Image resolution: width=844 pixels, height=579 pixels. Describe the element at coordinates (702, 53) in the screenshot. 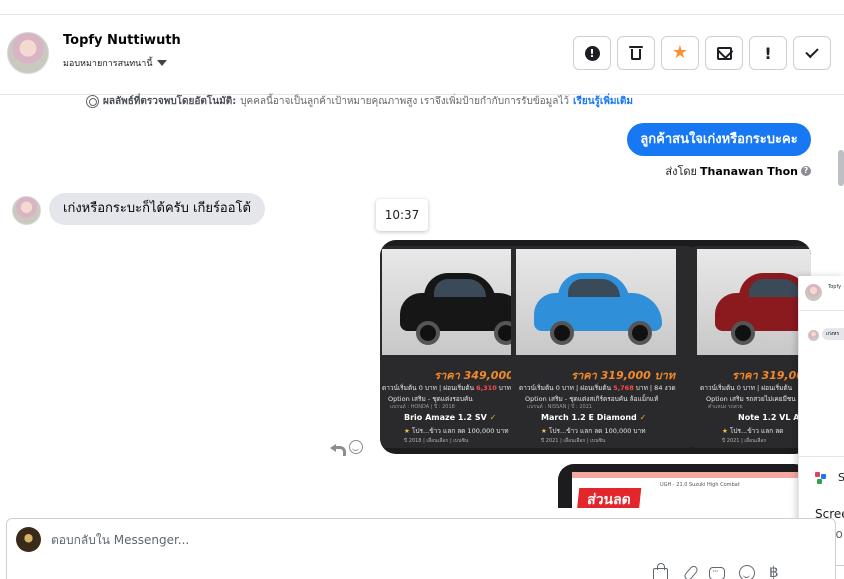

I see `header-toolbar: ! ★ !` at that location.